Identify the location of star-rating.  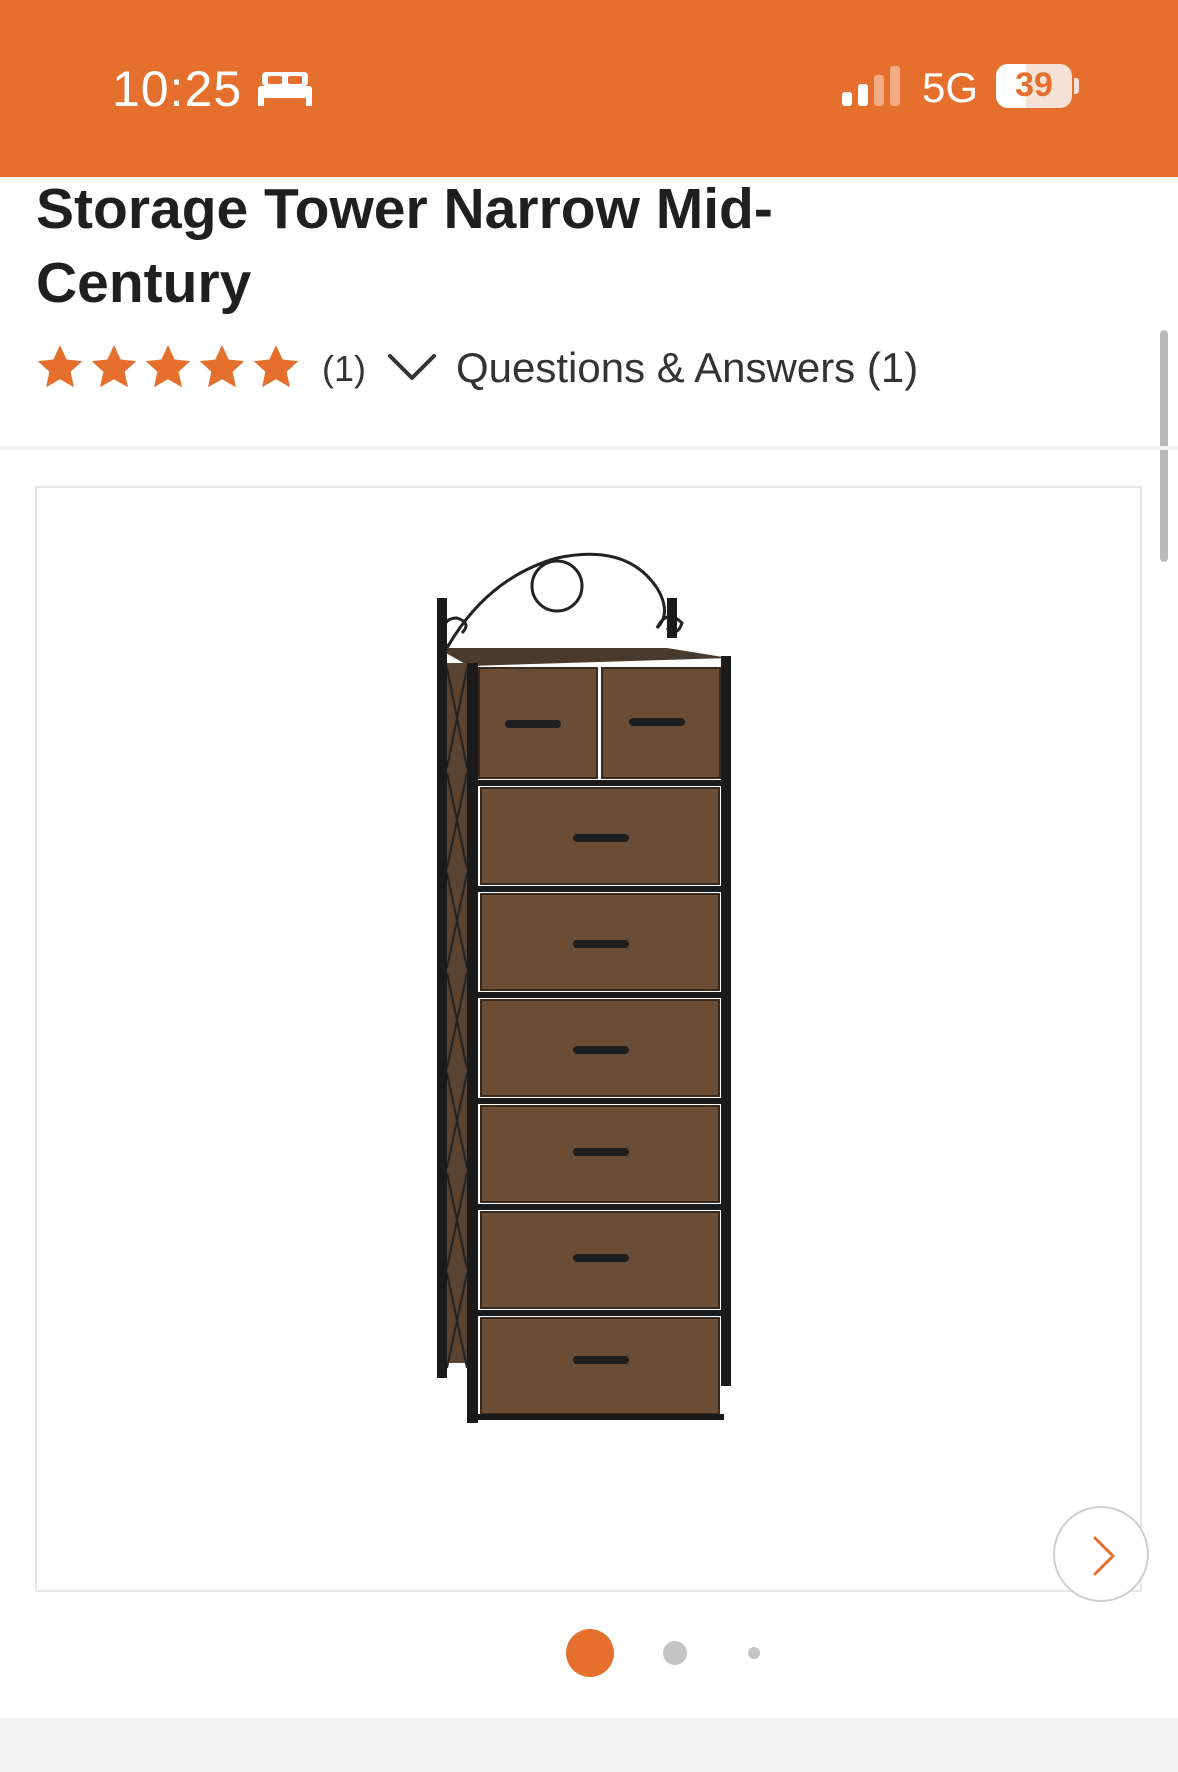
(168, 367).